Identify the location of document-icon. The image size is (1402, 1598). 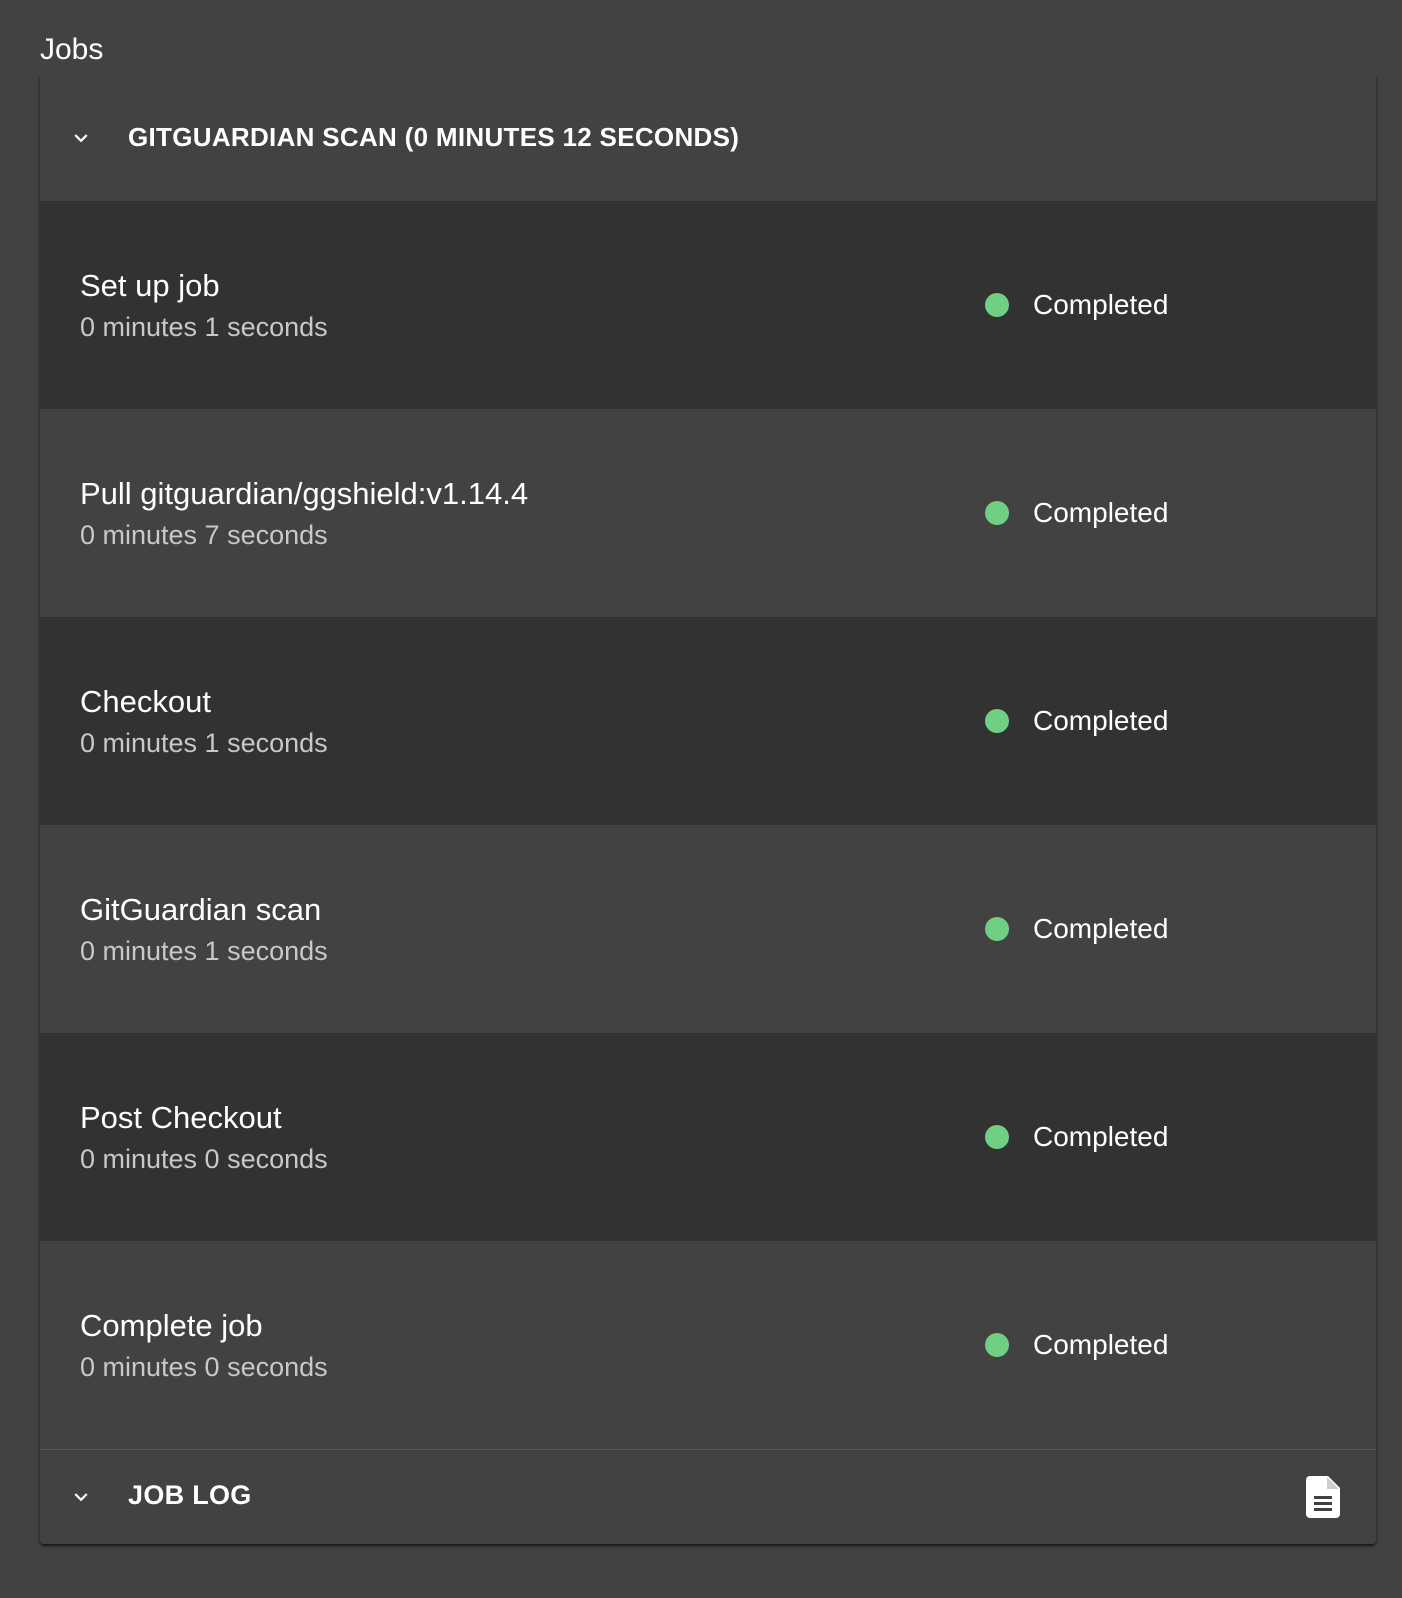
(1323, 1497).